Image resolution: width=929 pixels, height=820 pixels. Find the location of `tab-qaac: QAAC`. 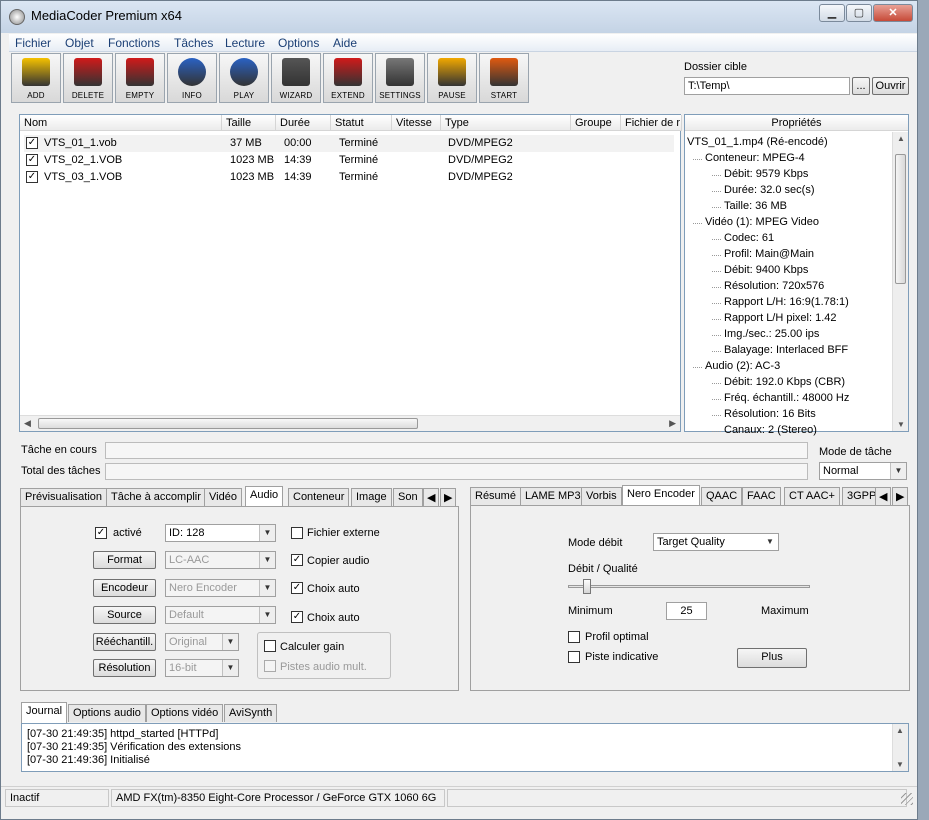

tab-qaac: QAAC is located at coordinates (722, 496).